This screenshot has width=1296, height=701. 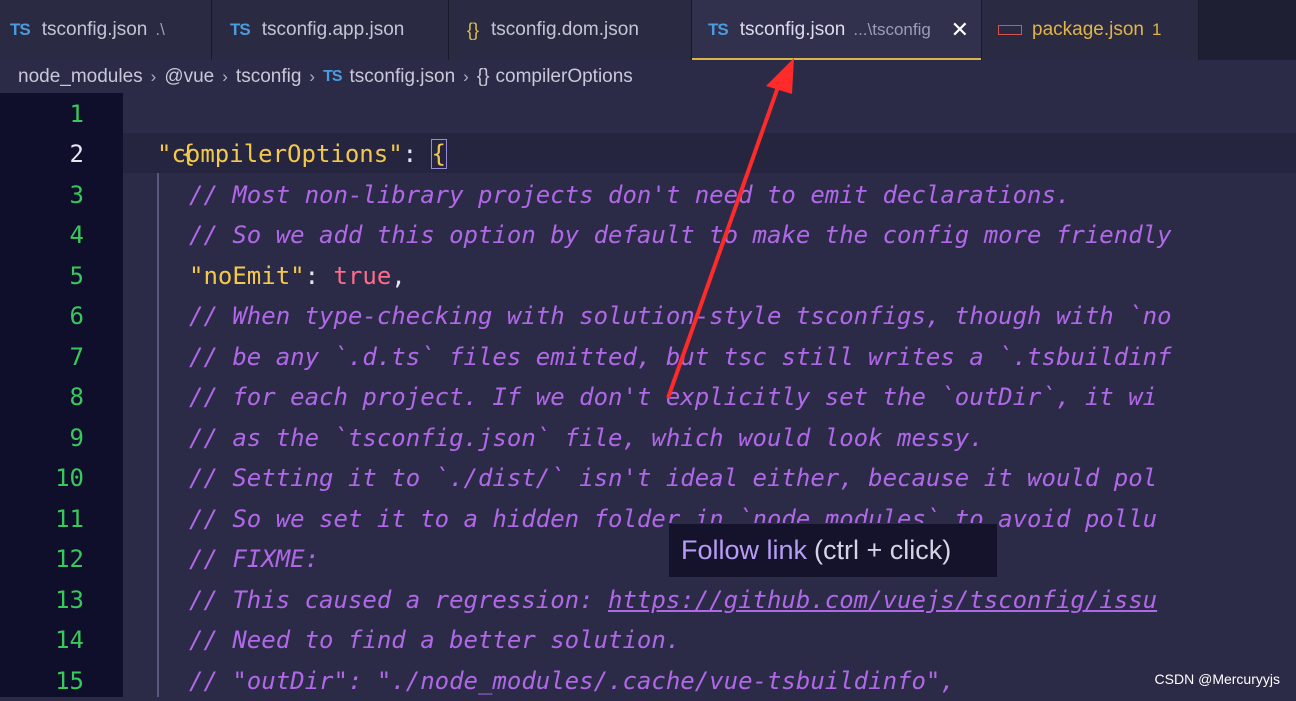 I want to click on watermark: CSDN @Mercuryyjs, so click(x=1217, y=679).